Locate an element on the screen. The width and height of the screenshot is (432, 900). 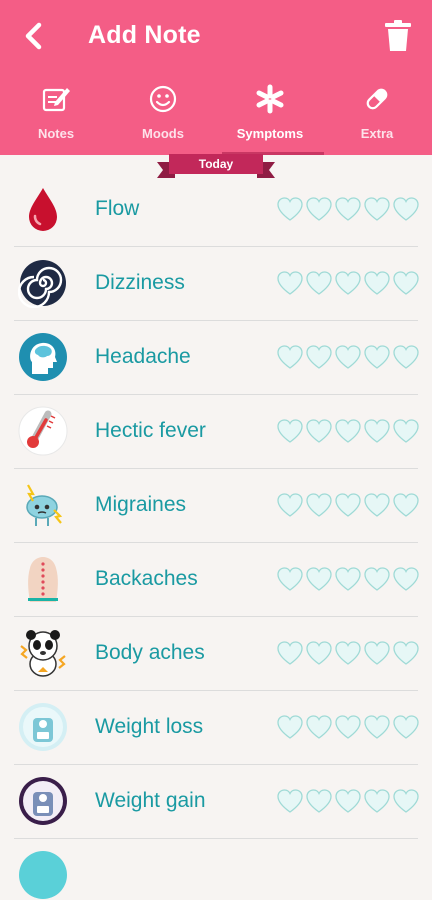
row-divider is located at coordinates (216, 838).